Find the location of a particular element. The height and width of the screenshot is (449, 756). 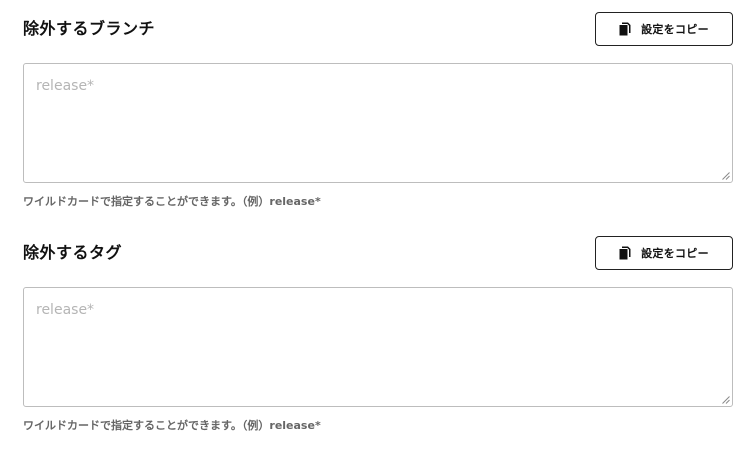

section-title: 除外するタグ is located at coordinates (73, 252).